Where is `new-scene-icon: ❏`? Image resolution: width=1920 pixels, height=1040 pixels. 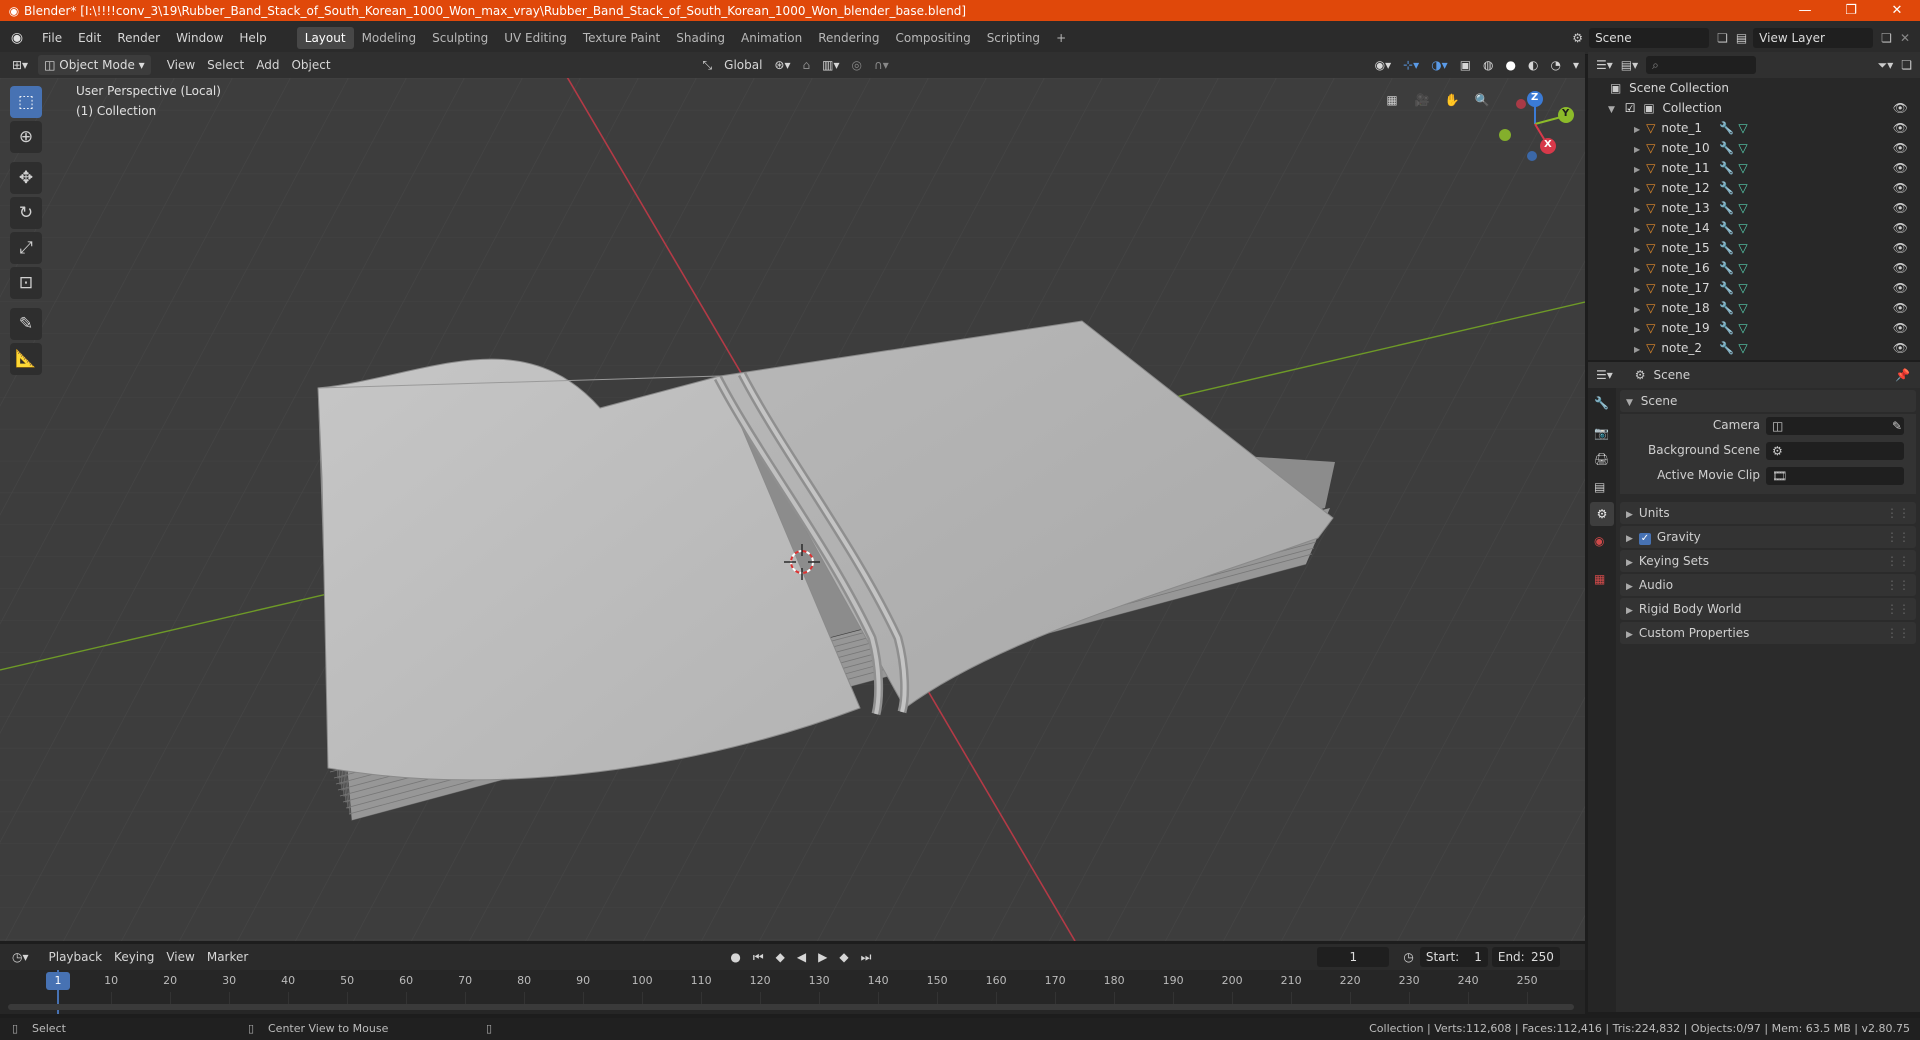 new-scene-icon: ❏ is located at coordinates (1722, 38).